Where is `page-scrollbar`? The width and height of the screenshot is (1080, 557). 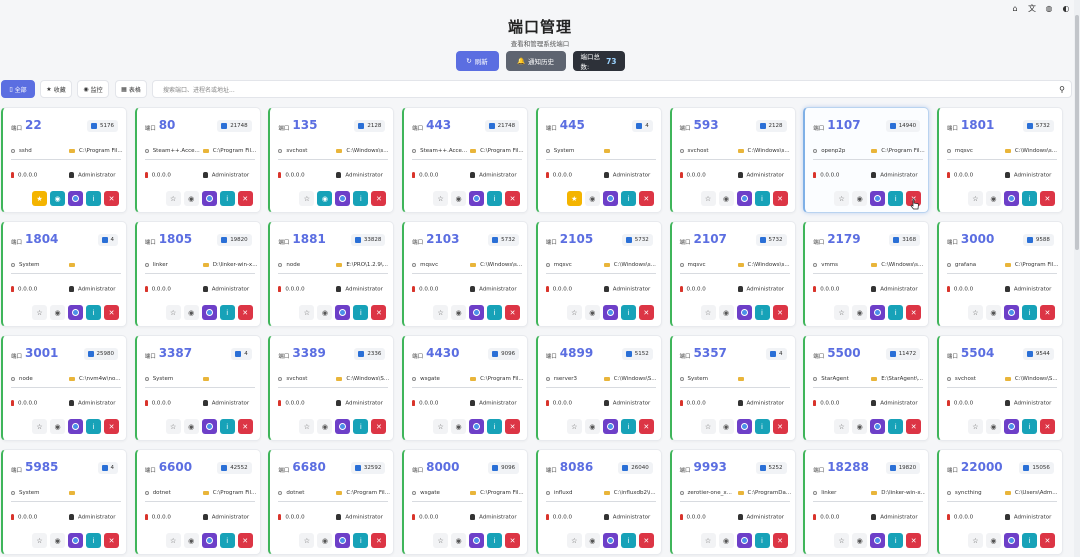 page-scrollbar is located at coordinates (1077, 278).